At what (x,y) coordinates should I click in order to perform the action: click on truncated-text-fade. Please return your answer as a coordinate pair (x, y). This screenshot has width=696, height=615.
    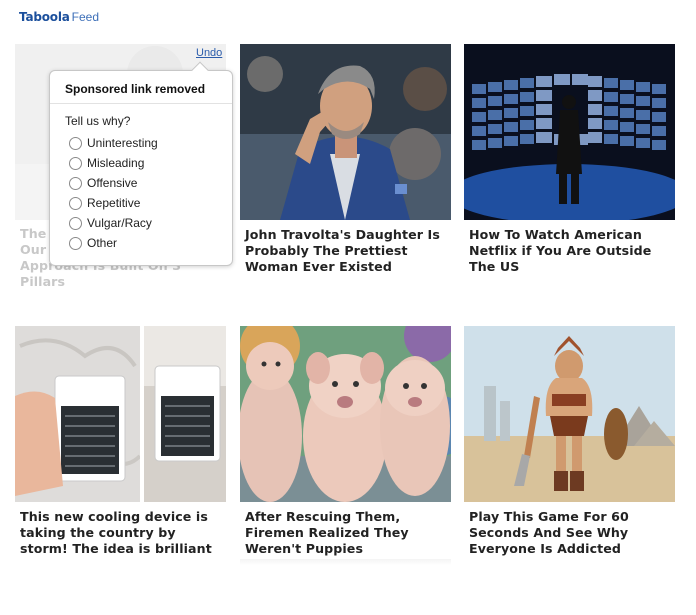
    Looking at the image, I should click on (345, 562).